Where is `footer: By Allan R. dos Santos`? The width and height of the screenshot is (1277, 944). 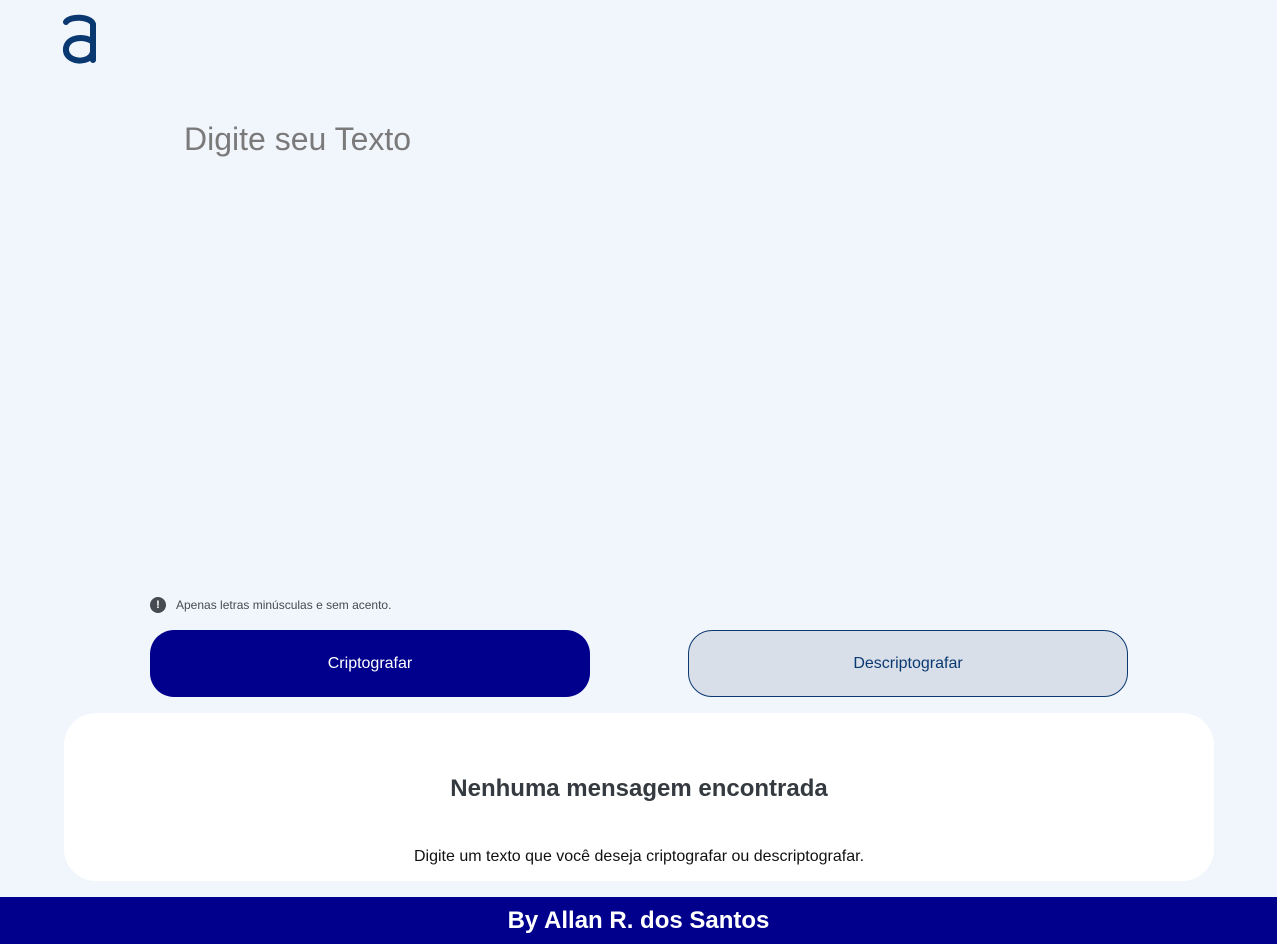 footer: By Allan R. dos Santos is located at coordinates (638, 920).